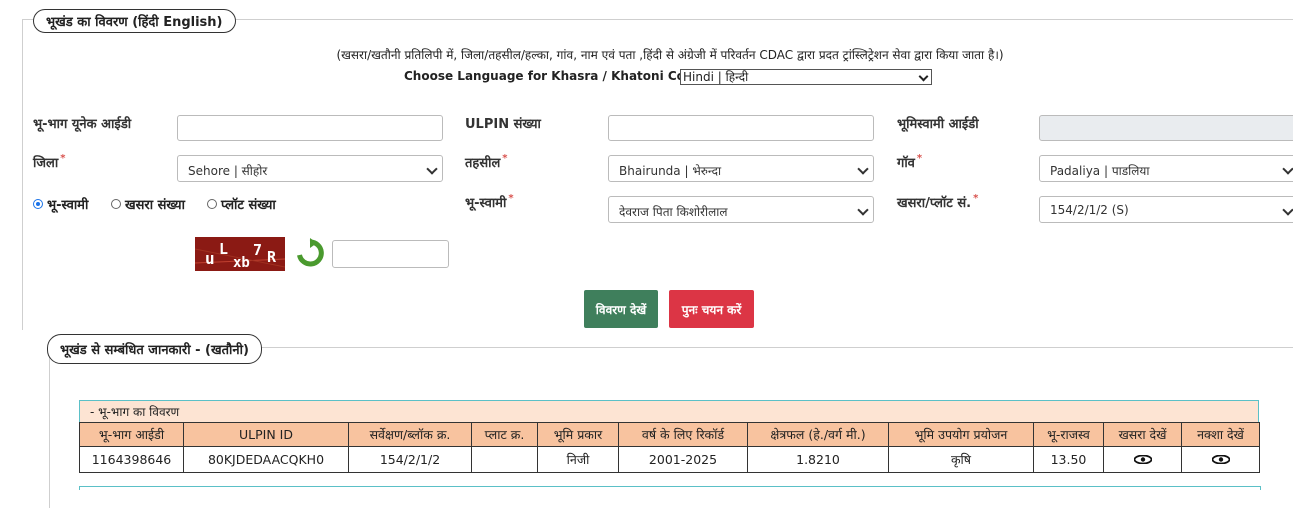 The image size is (1293, 508). I want to click on svg-text: xb, so click(241, 263).